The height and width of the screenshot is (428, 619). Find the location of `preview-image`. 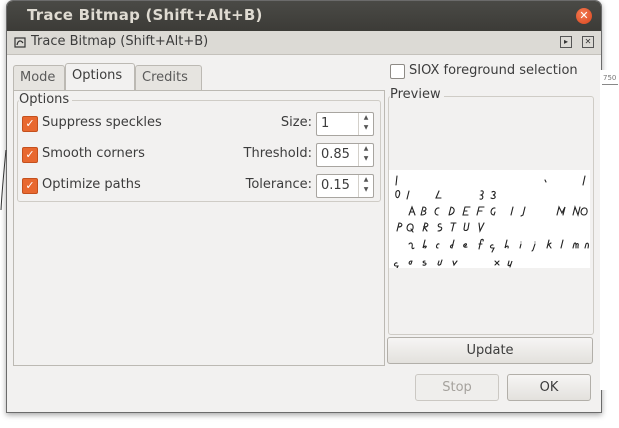

preview-image is located at coordinates (489, 219).